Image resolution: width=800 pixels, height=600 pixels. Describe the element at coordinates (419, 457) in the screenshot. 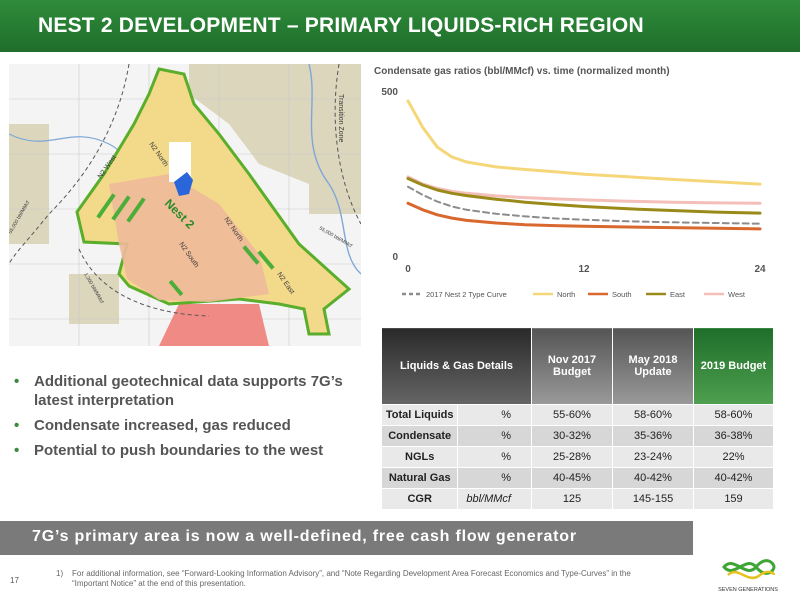

I see `row-label: NGLs` at that location.